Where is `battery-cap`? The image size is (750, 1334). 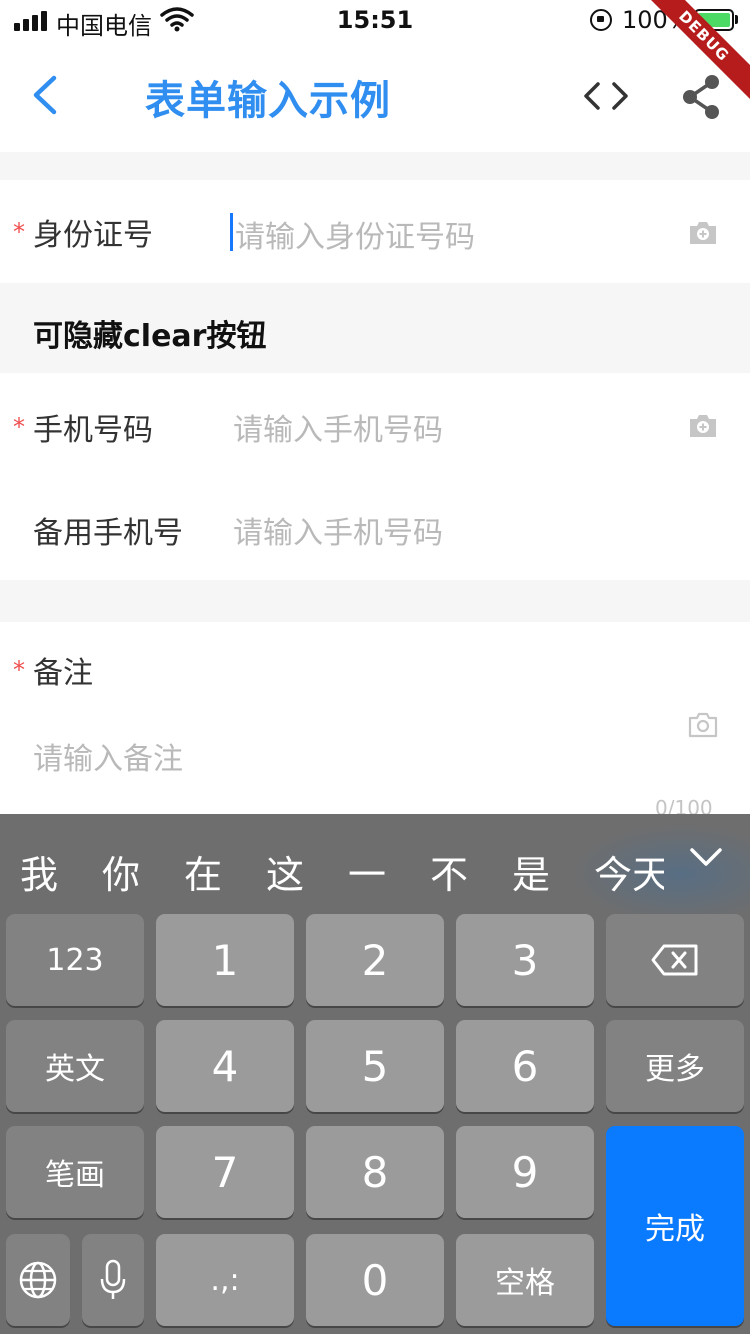
battery-cap is located at coordinates (736, 19).